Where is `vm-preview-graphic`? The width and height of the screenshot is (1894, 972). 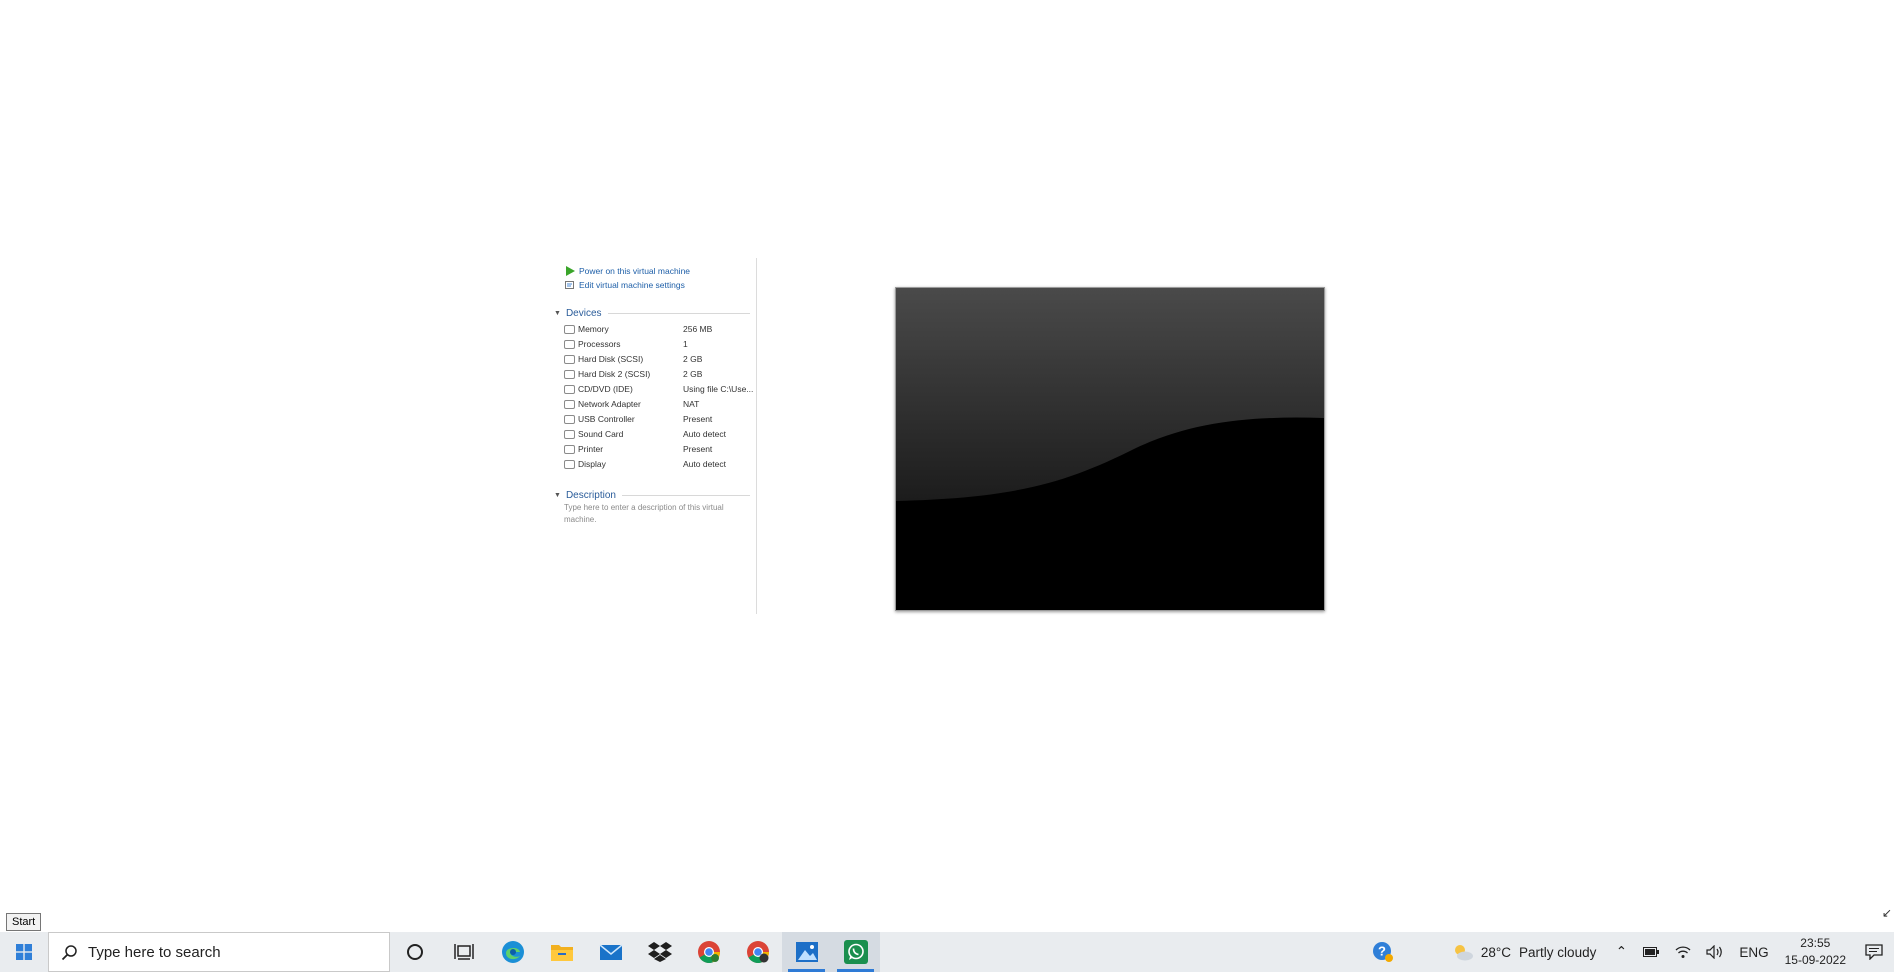 vm-preview-graphic is located at coordinates (1110, 449).